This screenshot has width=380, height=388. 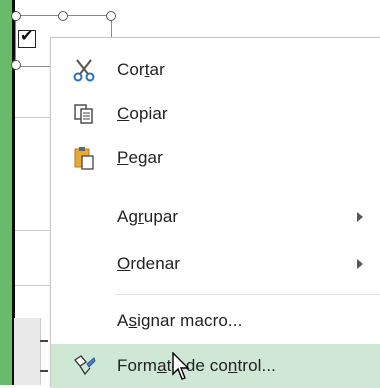 What do you see at coordinates (84, 114) in the screenshot?
I see `copy-icon` at bounding box center [84, 114].